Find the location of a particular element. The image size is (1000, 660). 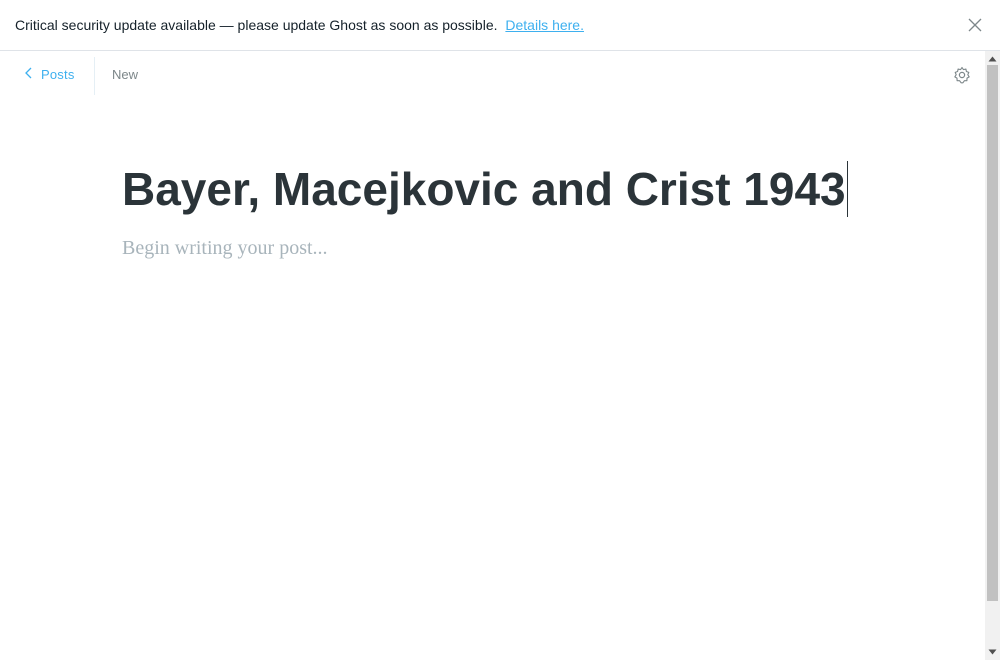

editor-topbar: Posts New is located at coordinates (492, 75).